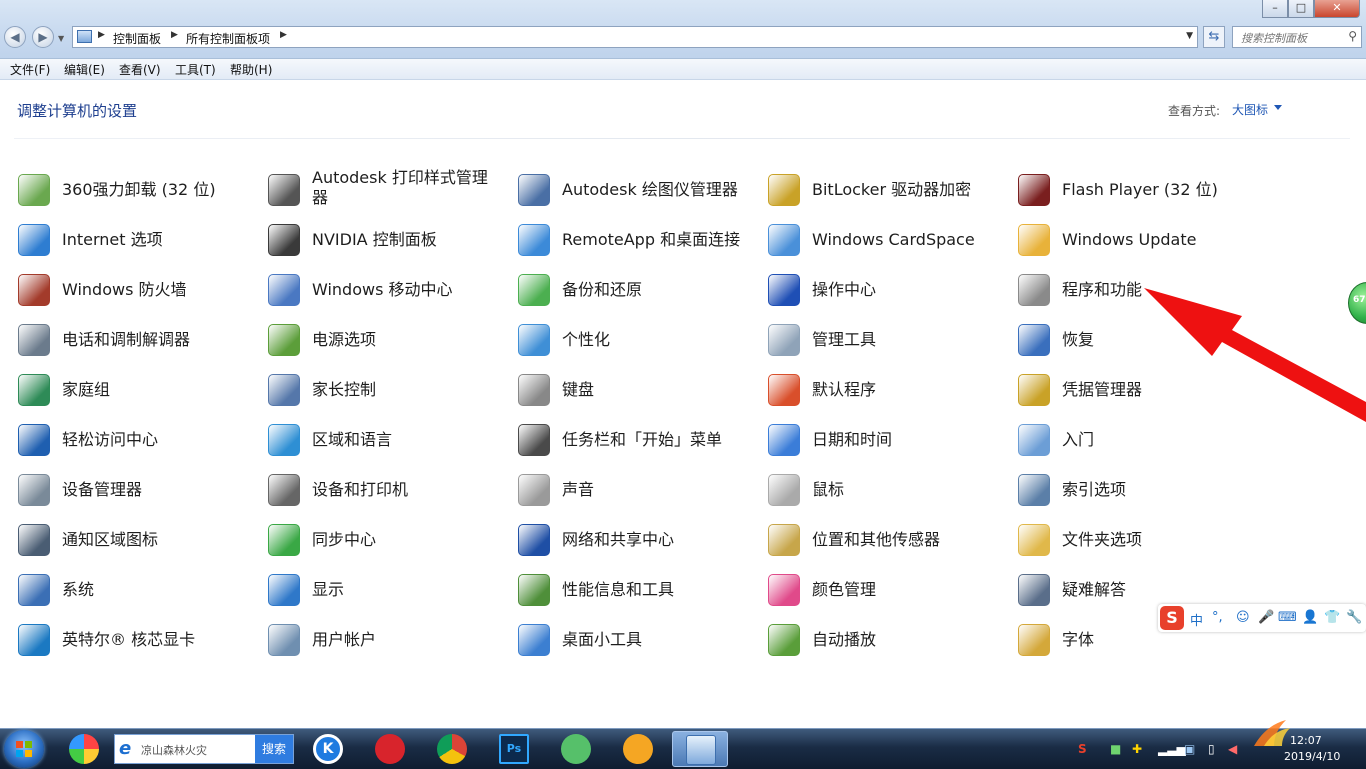 This screenshot has height=769, width=1366. I want to click on control-panel-item: Autodesk 打印样式管理器, so click(388, 192).